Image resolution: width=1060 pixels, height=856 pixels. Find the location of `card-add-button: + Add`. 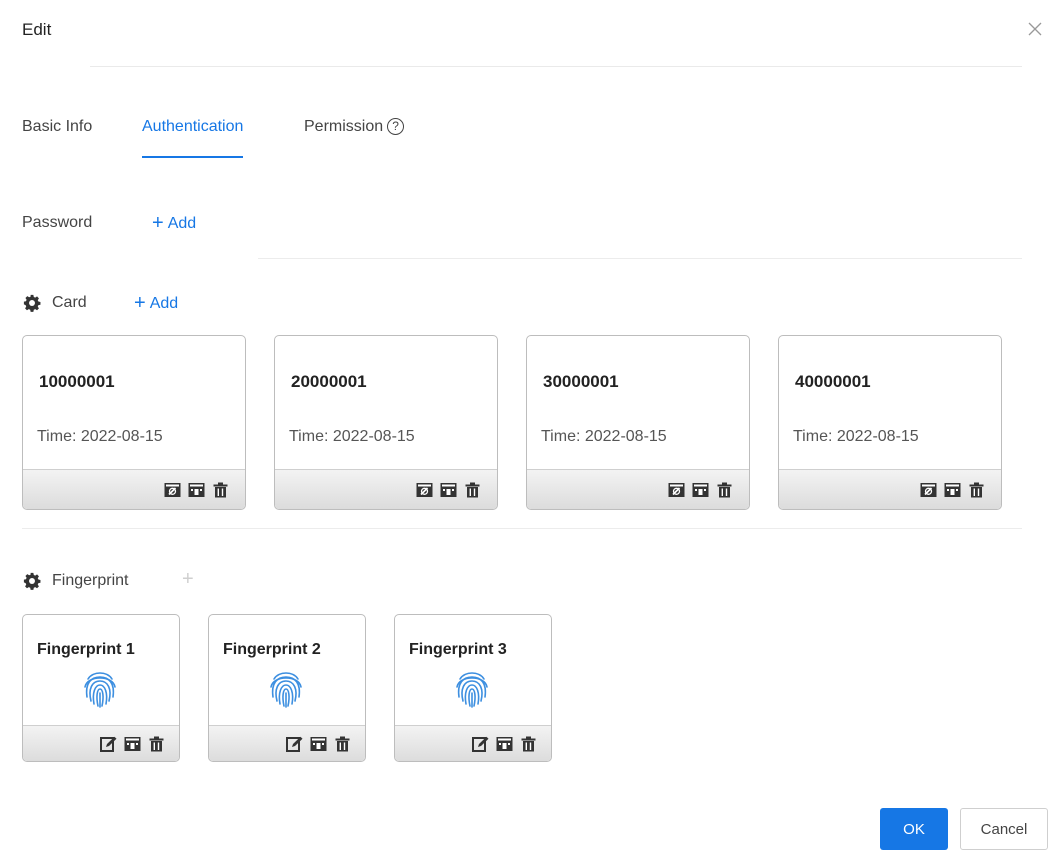

card-add-button: + Add is located at coordinates (156, 303).